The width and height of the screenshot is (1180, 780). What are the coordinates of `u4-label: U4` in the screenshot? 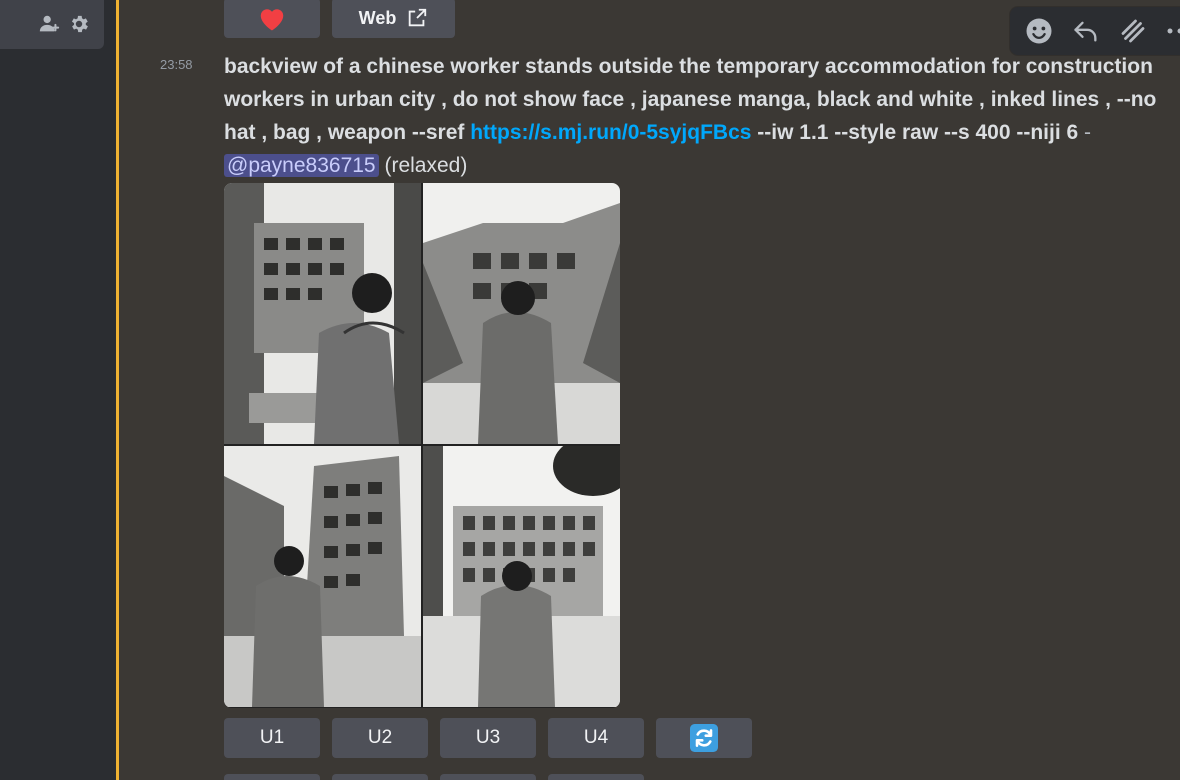 It's located at (596, 737).